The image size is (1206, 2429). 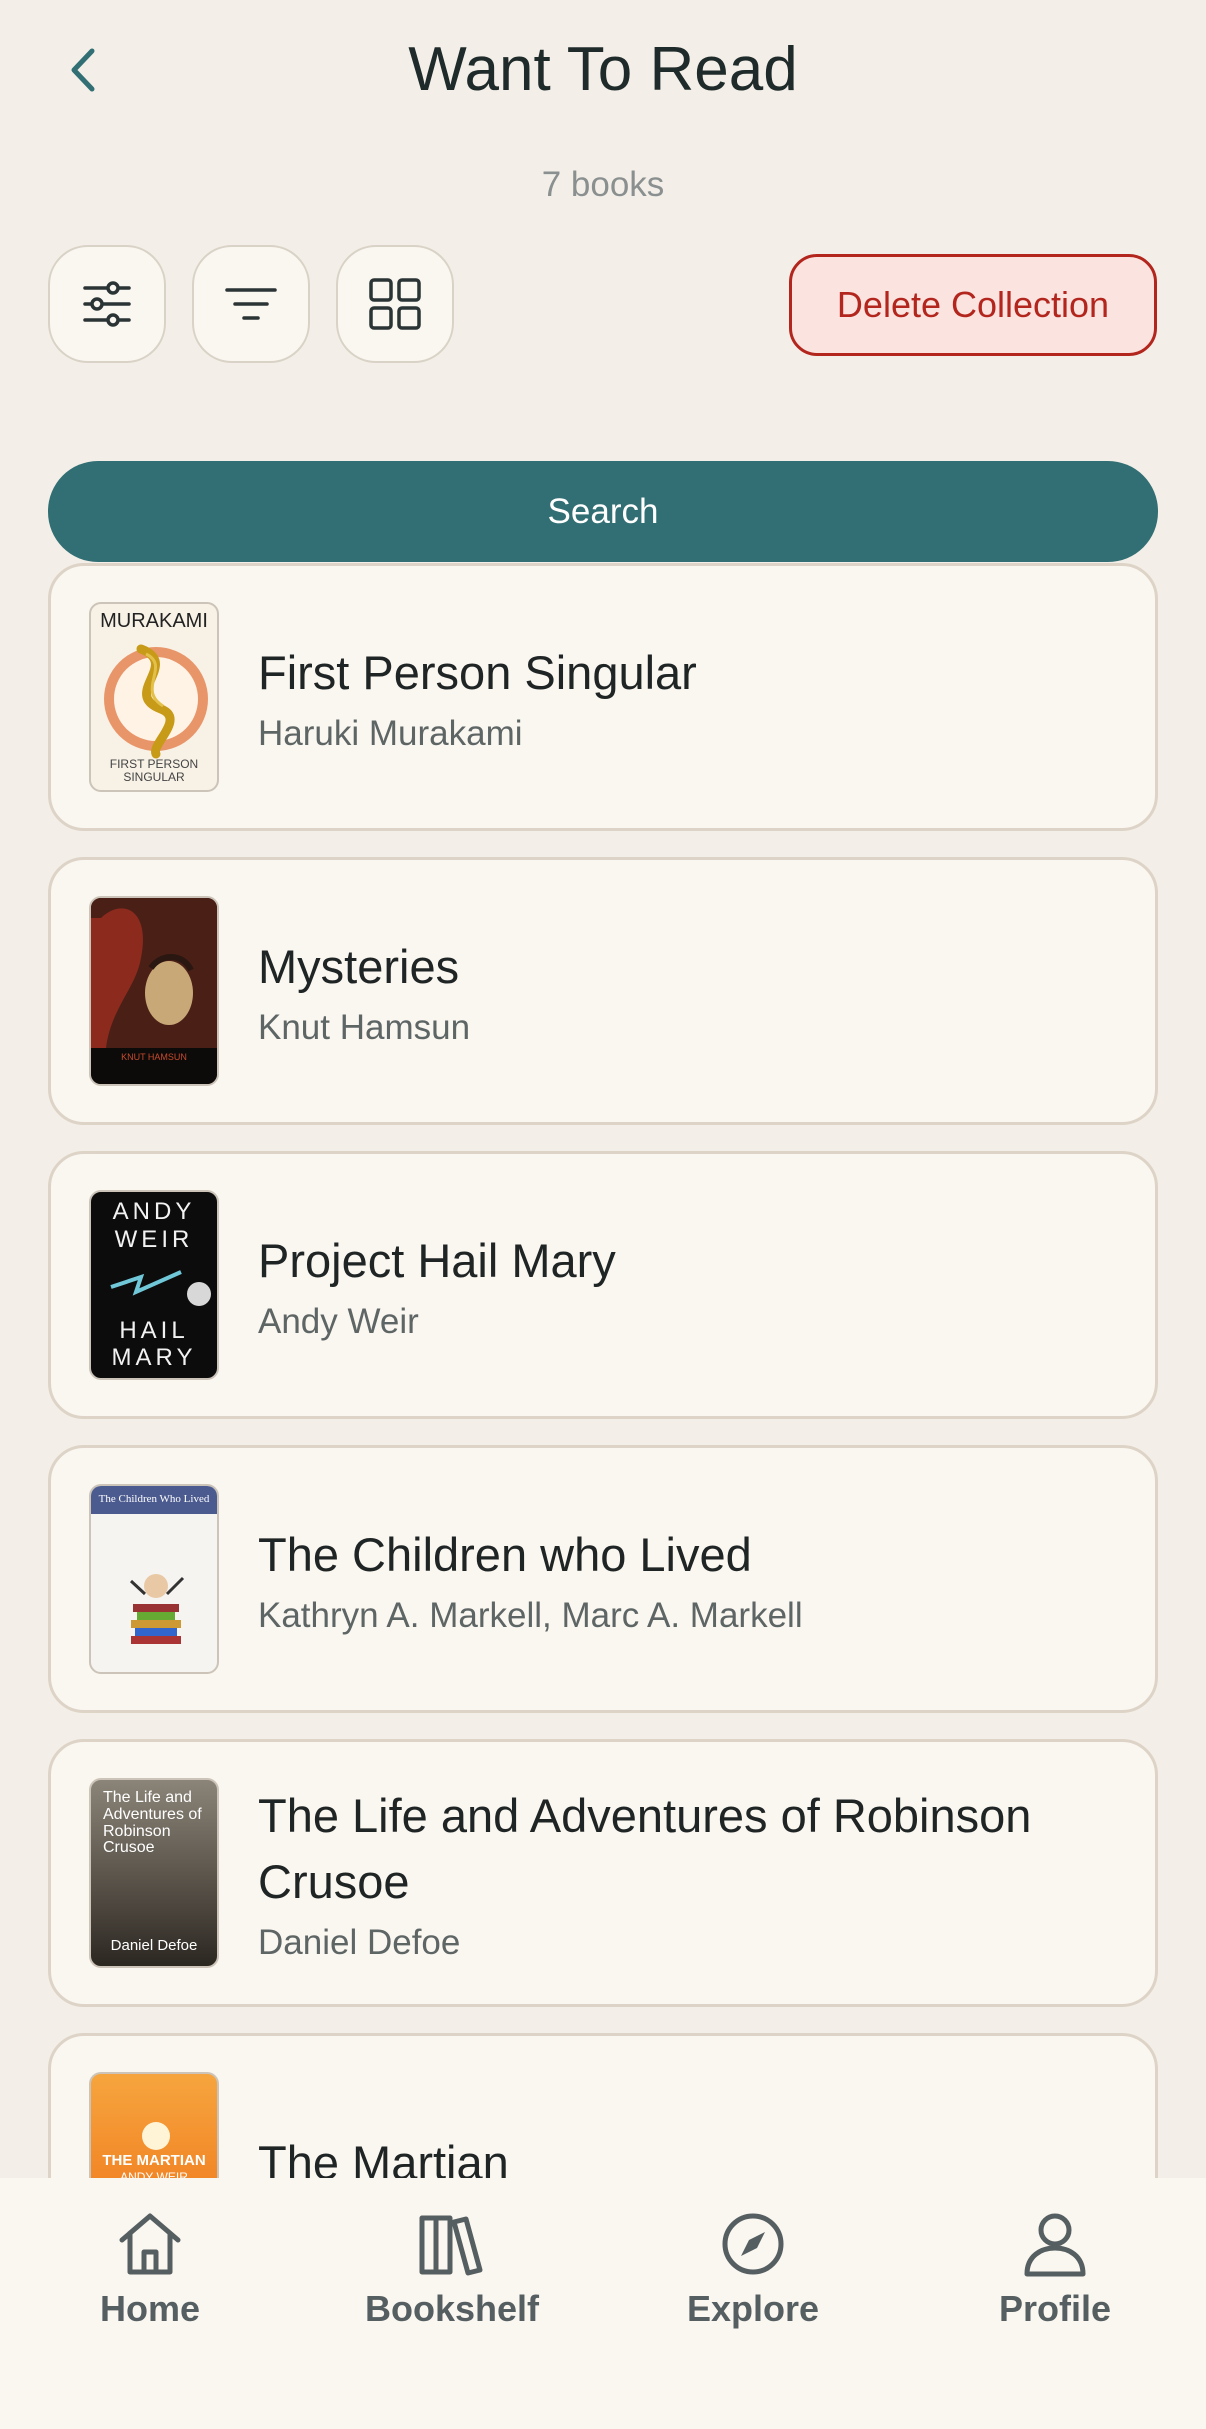 I want to click on book-cover: KNUT HAMSUN, so click(x=154, y=991).